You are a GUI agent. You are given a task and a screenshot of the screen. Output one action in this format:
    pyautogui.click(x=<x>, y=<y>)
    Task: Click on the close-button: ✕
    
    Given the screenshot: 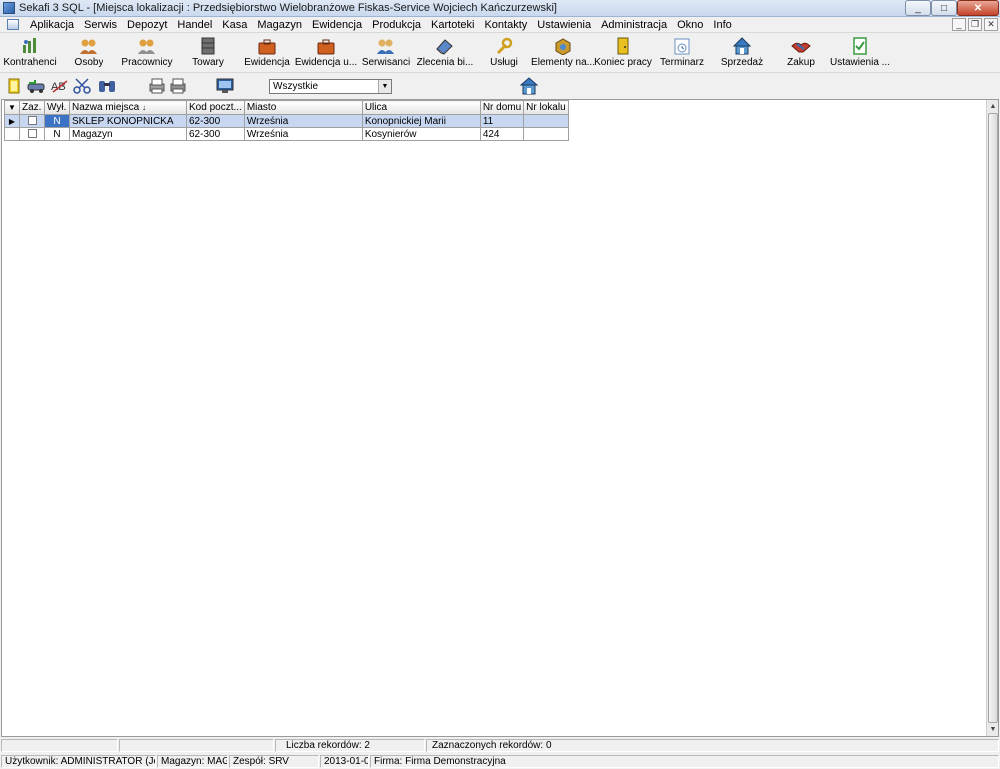 What is the action you would take?
    pyautogui.click(x=978, y=8)
    